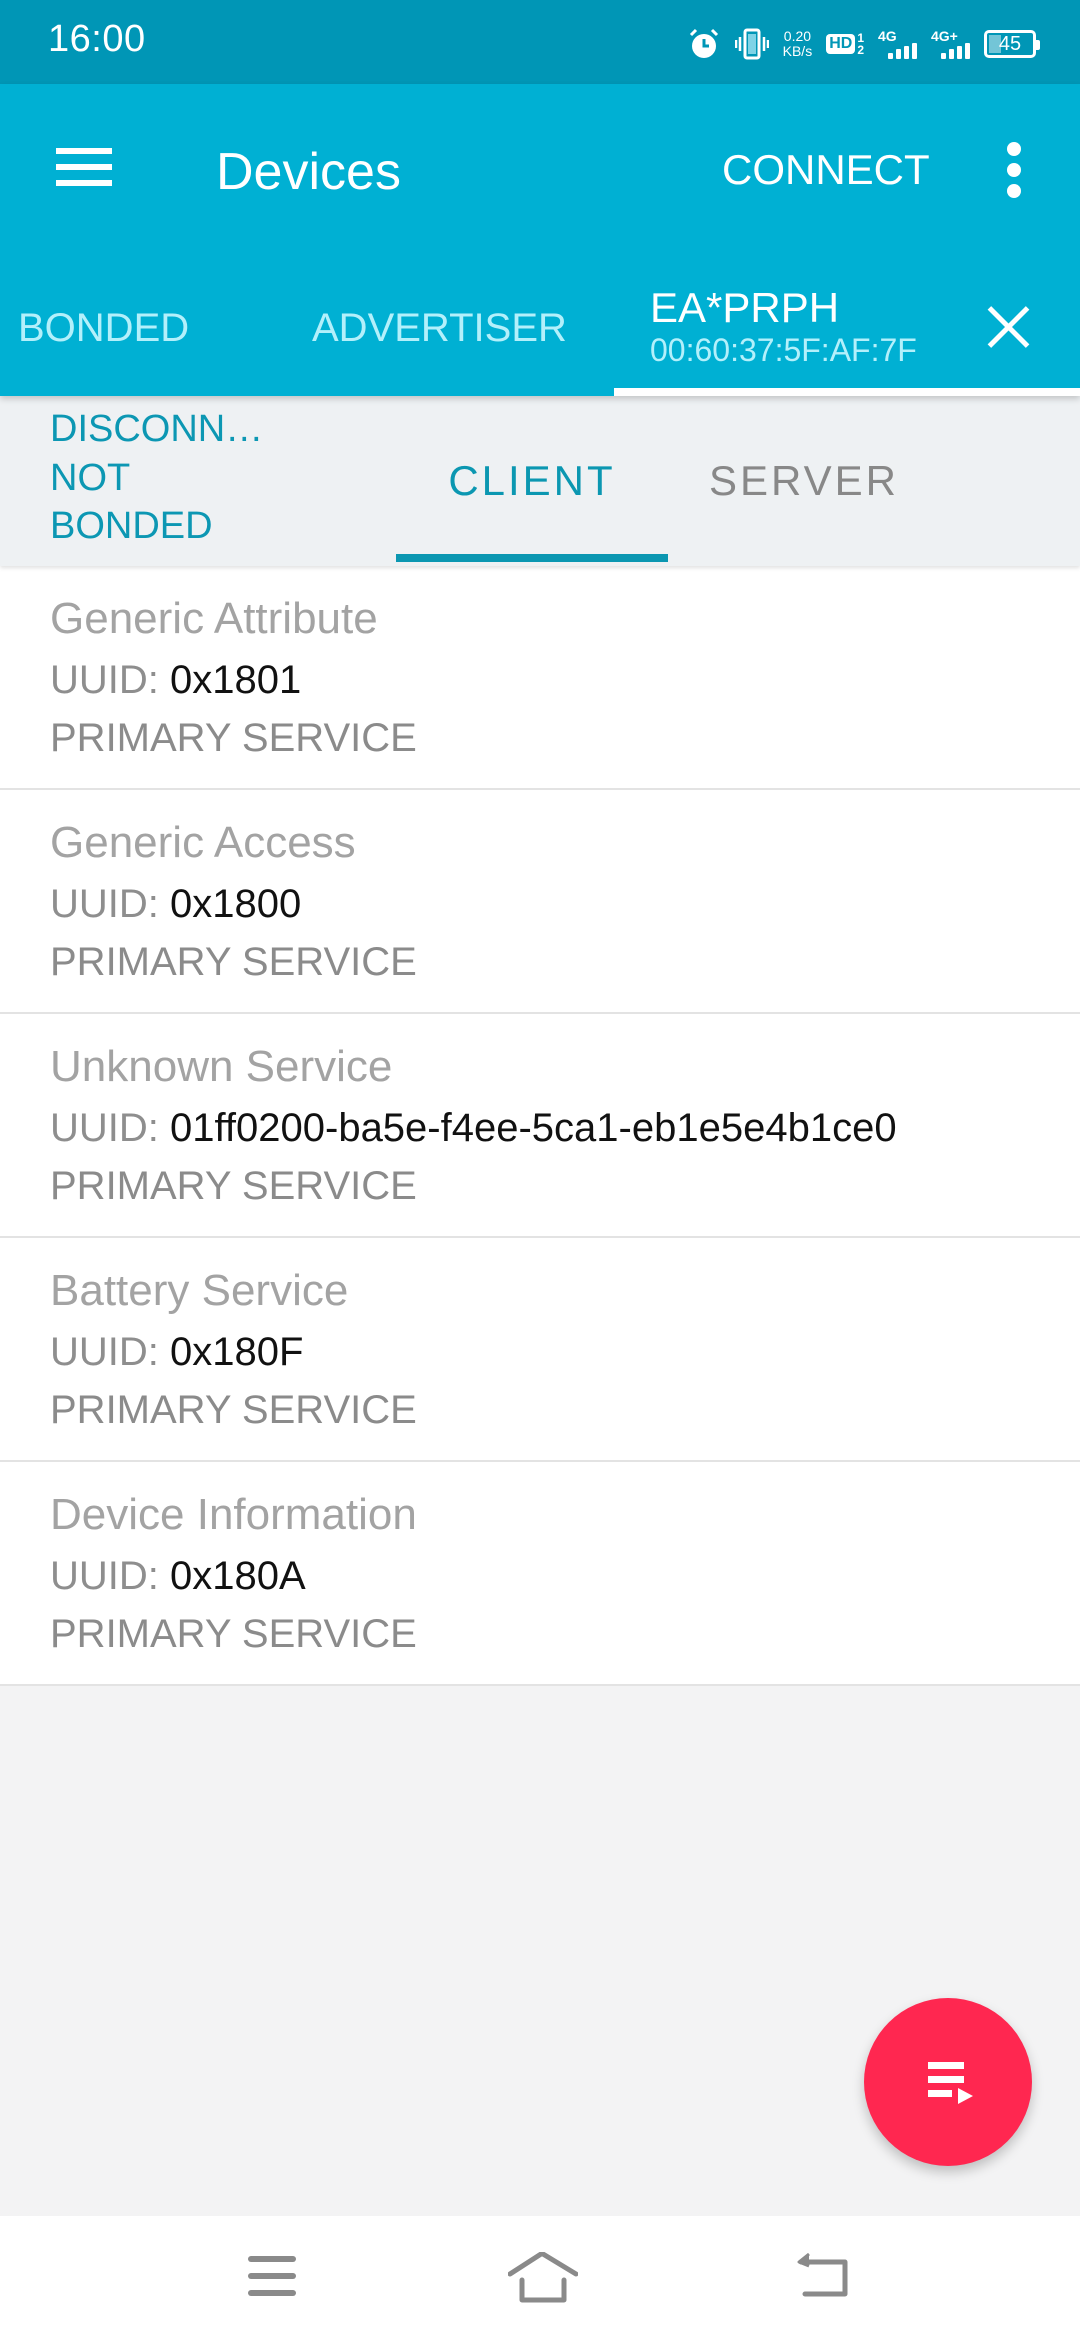 The width and height of the screenshot is (1080, 2340). What do you see at coordinates (308, 172) in the screenshot?
I see `page-title: Devices` at bounding box center [308, 172].